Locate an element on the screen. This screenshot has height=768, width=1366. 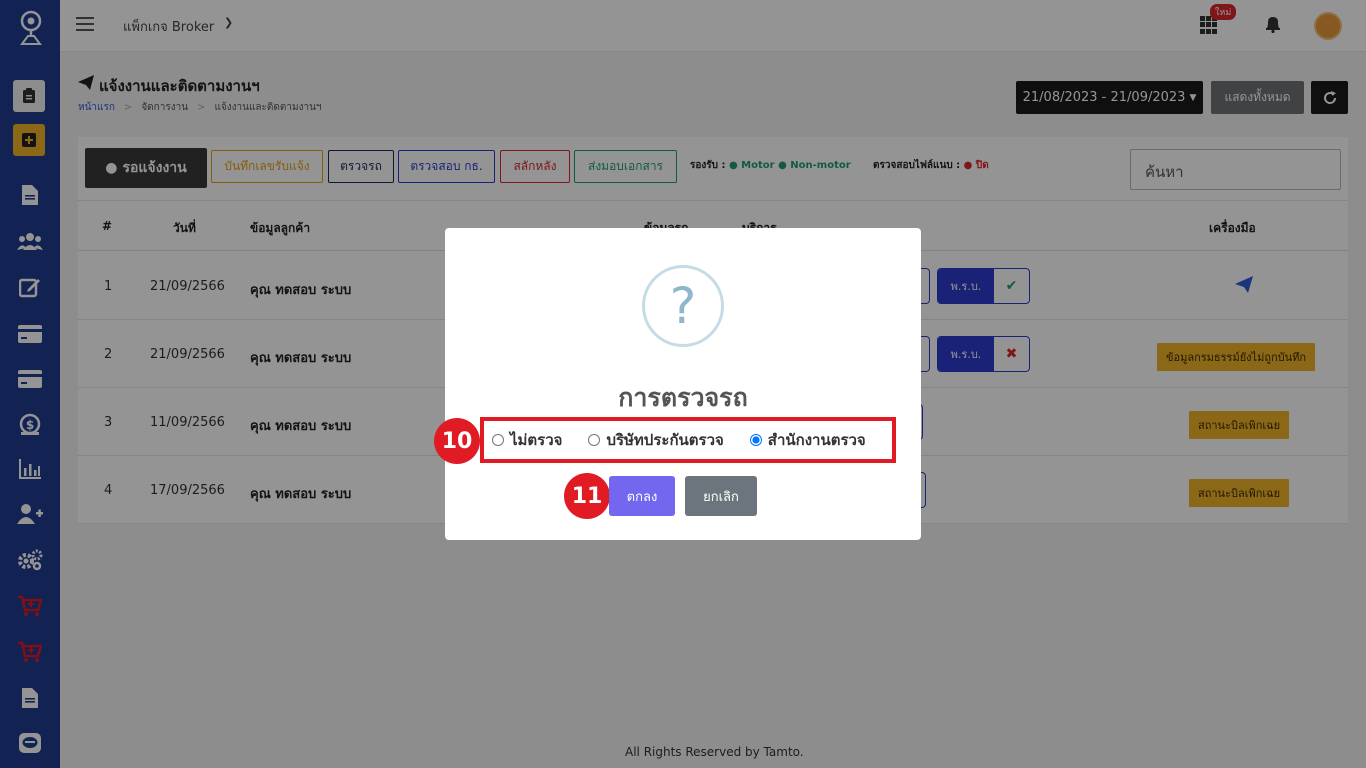
radio-office-inspection is located at coordinates (755, 440).